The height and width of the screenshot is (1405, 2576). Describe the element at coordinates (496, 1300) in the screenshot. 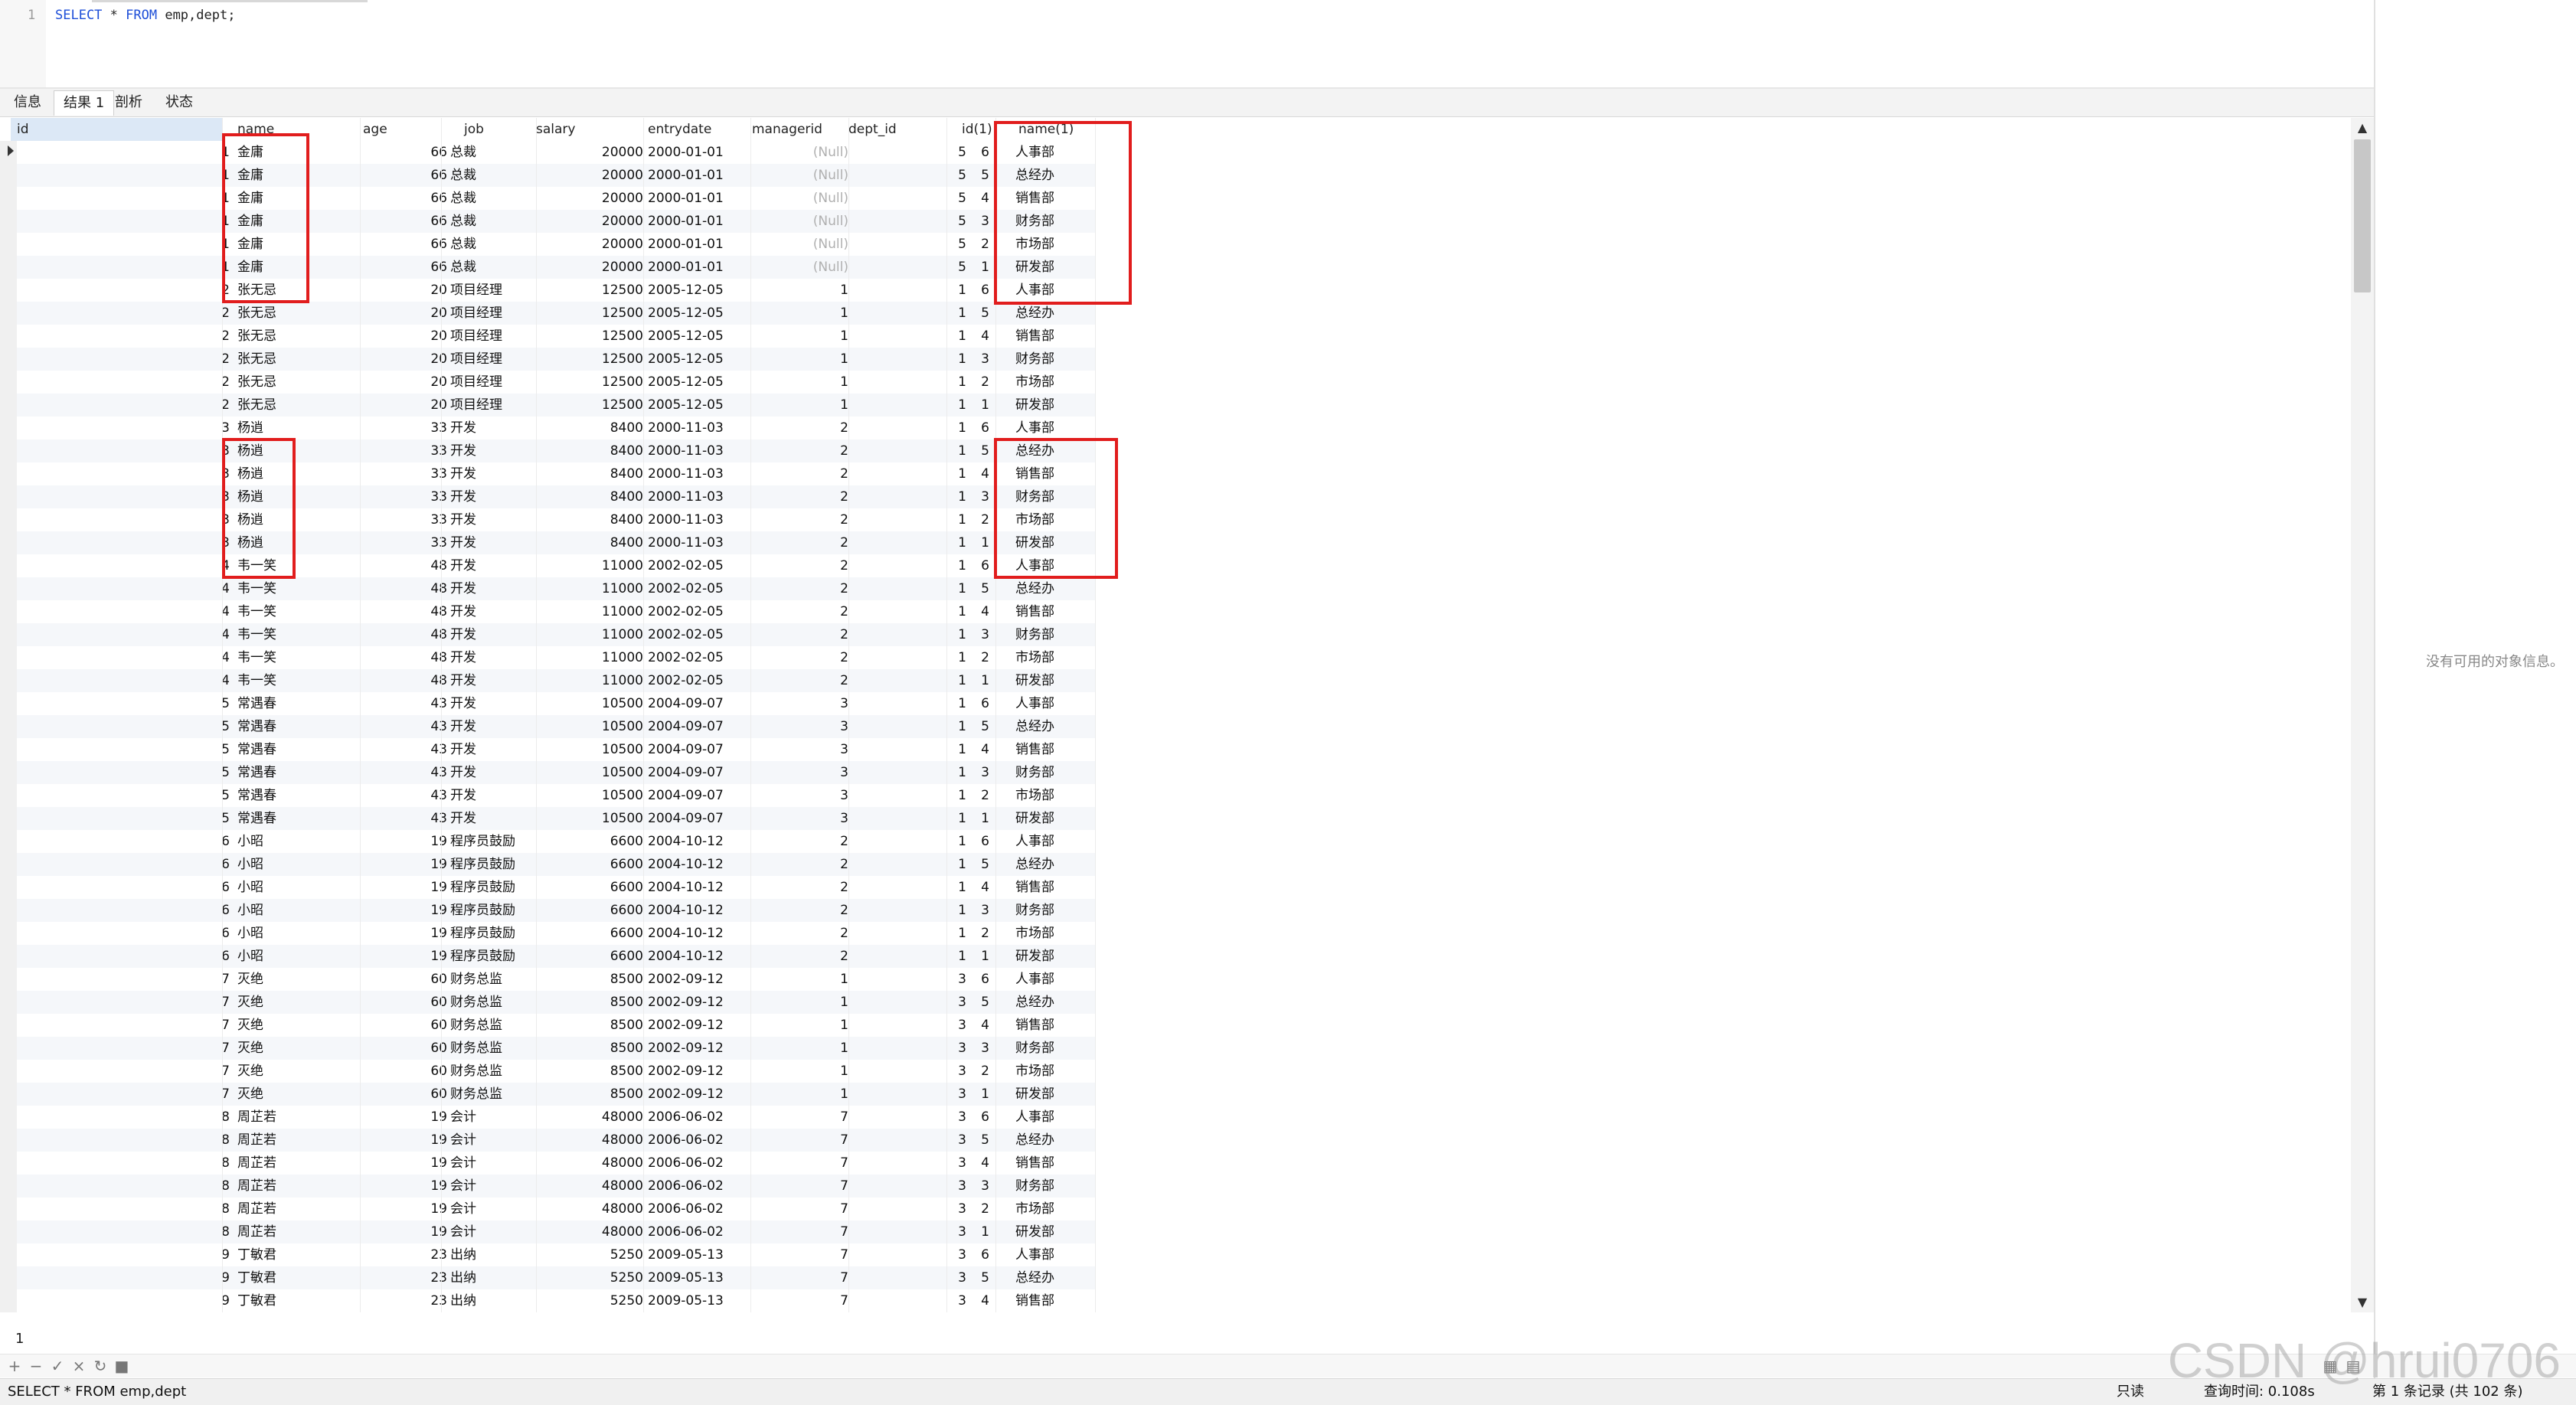

I see `cell-job: 出纳` at that location.